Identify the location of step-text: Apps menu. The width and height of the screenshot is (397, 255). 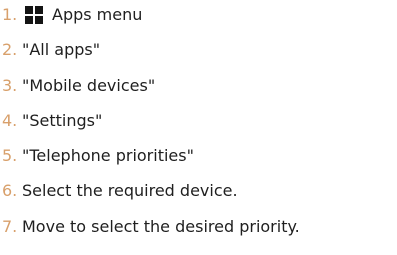
(97, 14).